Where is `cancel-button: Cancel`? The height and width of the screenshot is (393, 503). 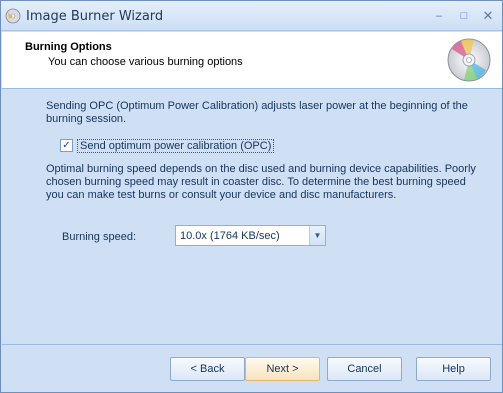 cancel-button: Cancel is located at coordinates (364, 369).